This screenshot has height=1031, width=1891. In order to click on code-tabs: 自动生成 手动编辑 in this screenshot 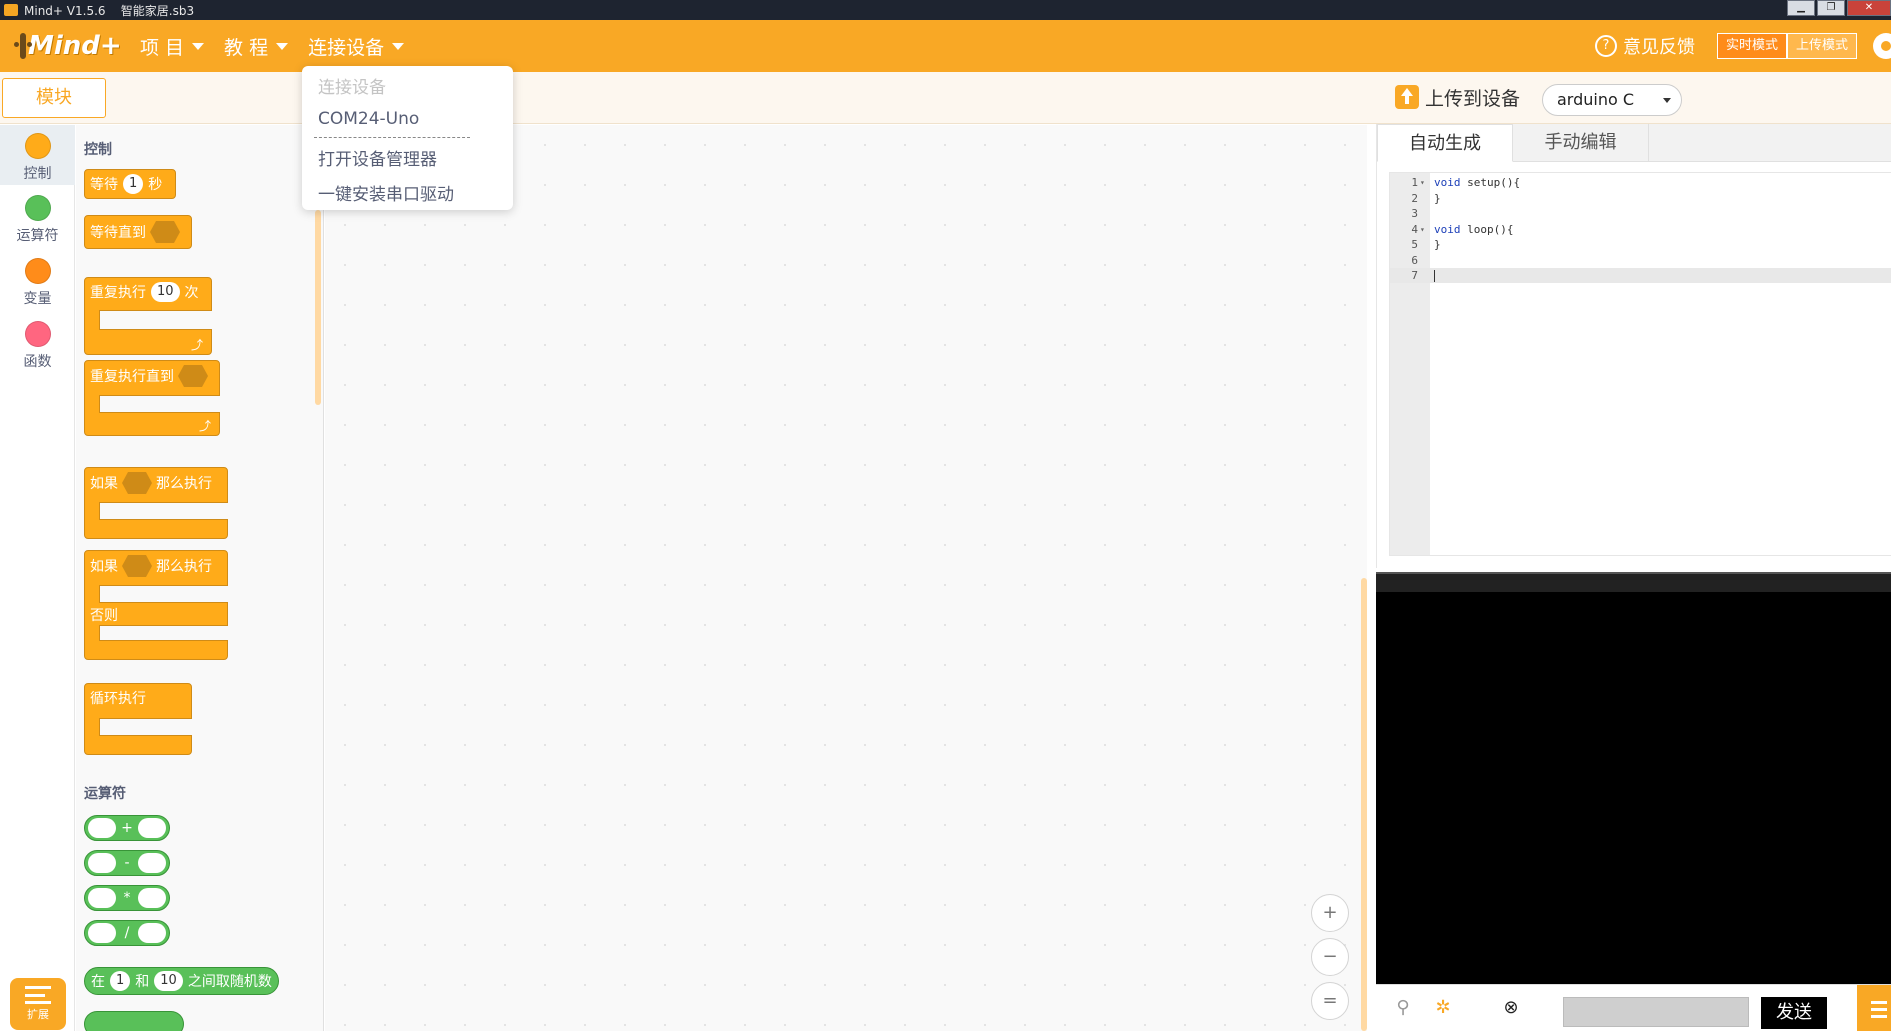, I will do `click(1634, 143)`.